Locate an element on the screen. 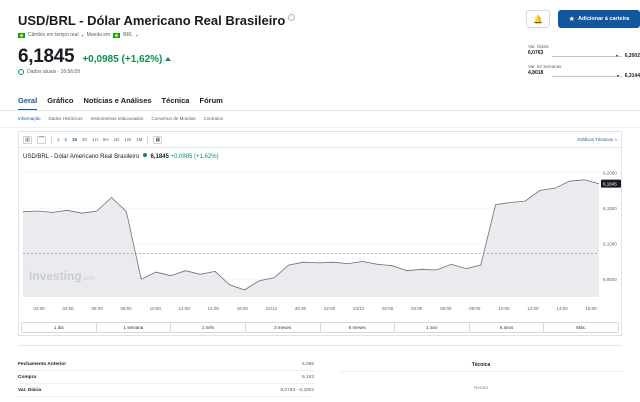  tab-noticias: Notícias e Análises is located at coordinates (117, 103).